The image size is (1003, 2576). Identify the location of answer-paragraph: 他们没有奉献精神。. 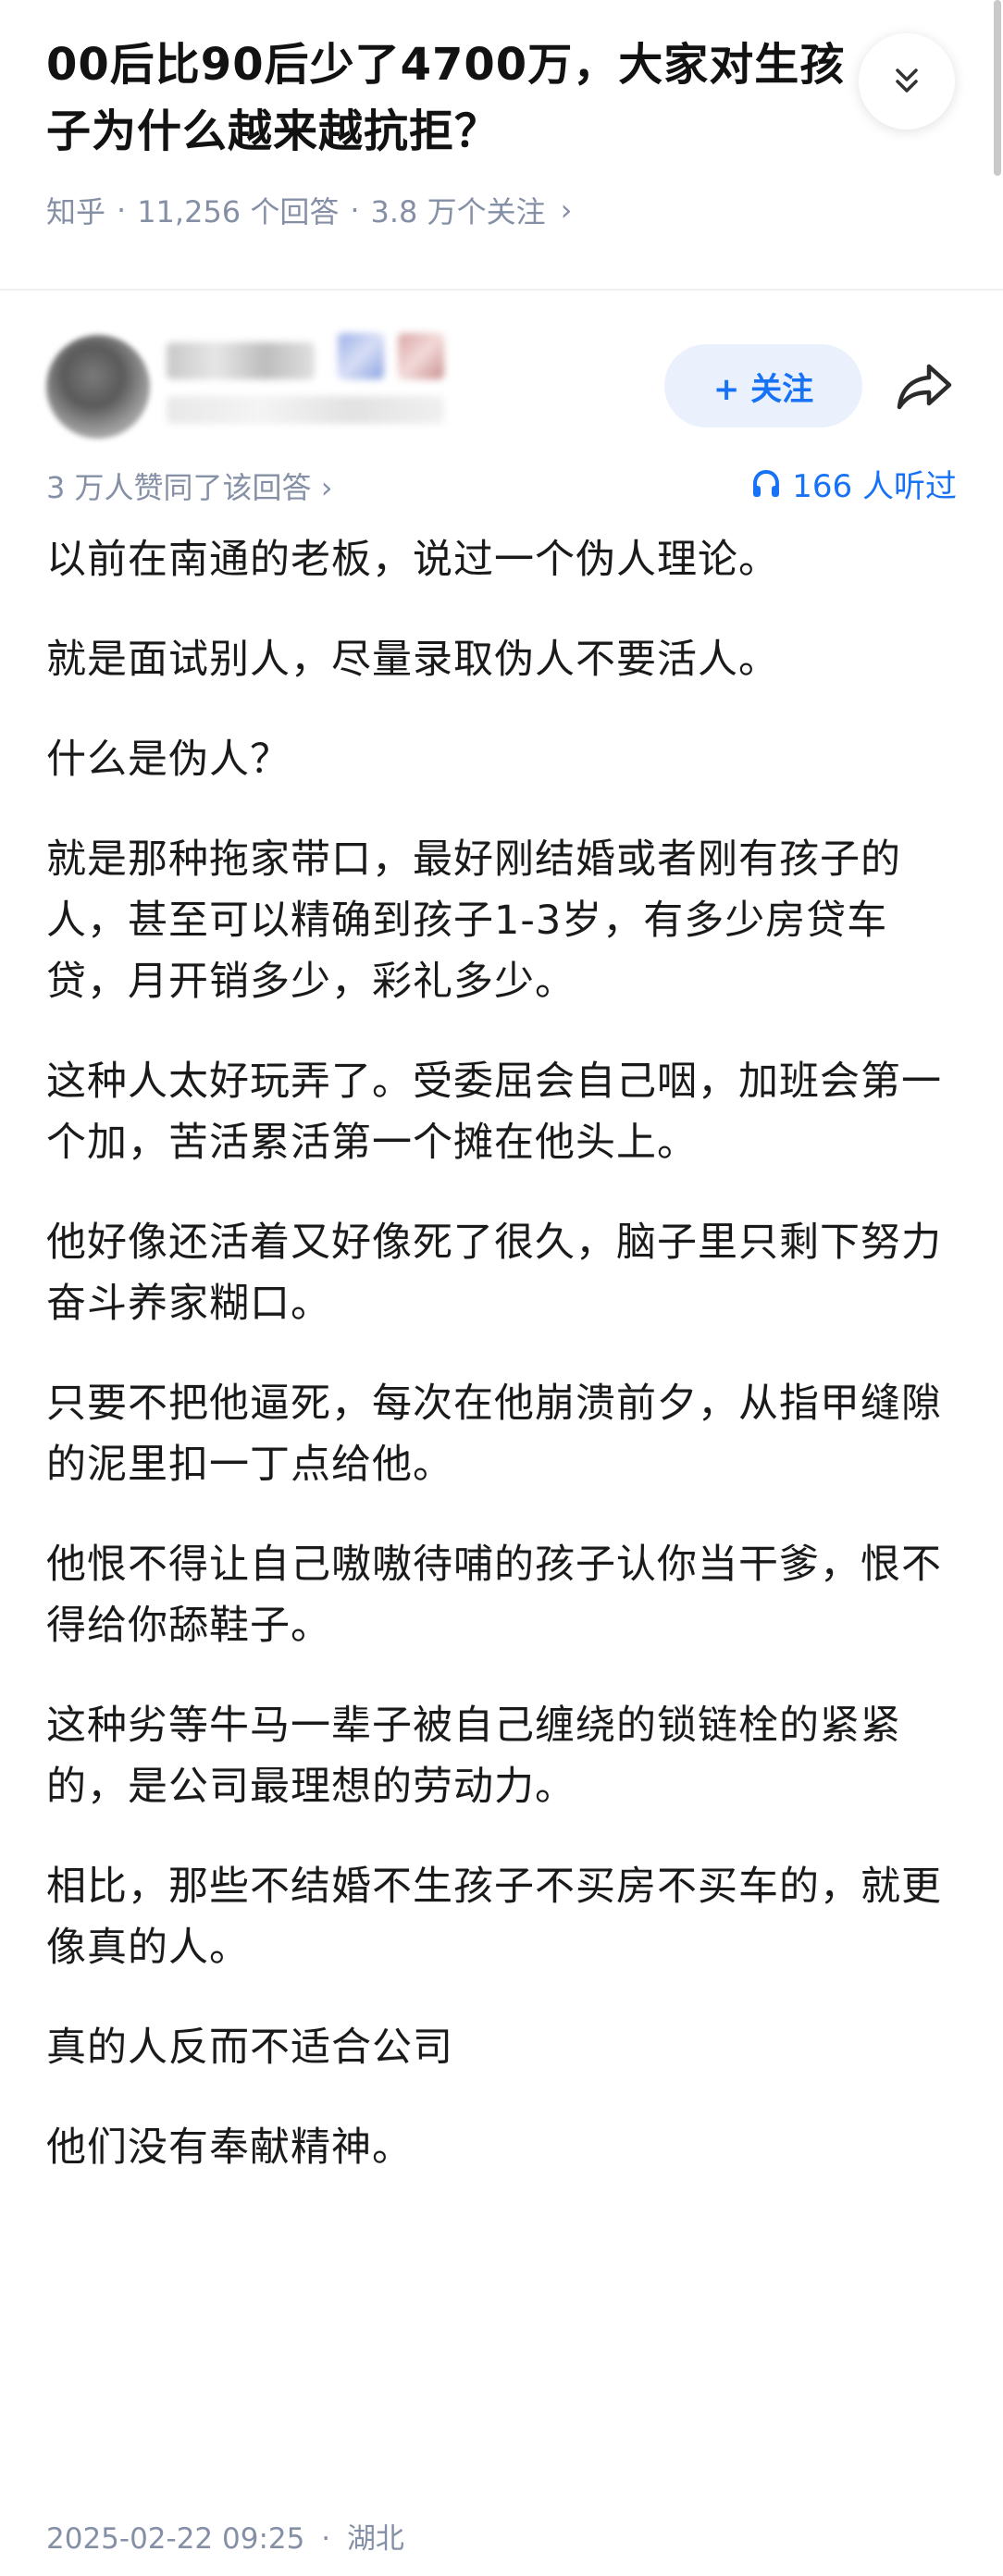
(229, 2148).